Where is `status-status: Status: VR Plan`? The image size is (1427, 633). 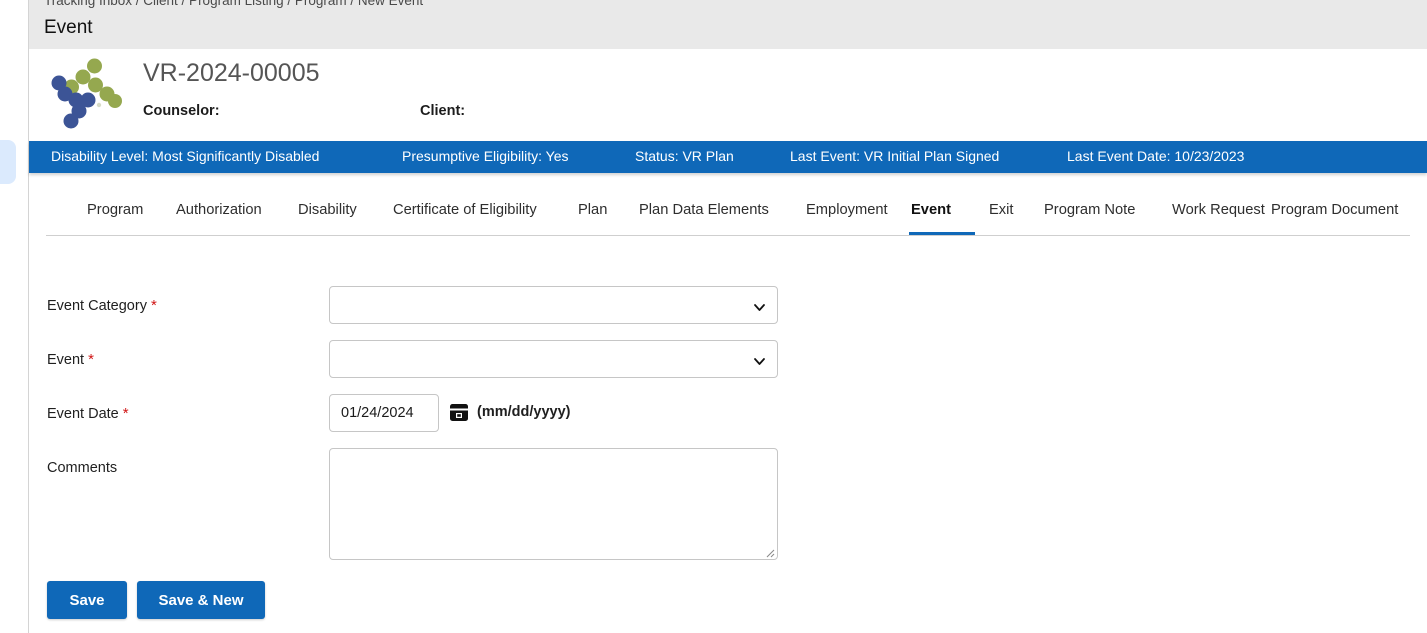 status-status: Status: VR Plan is located at coordinates (684, 156).